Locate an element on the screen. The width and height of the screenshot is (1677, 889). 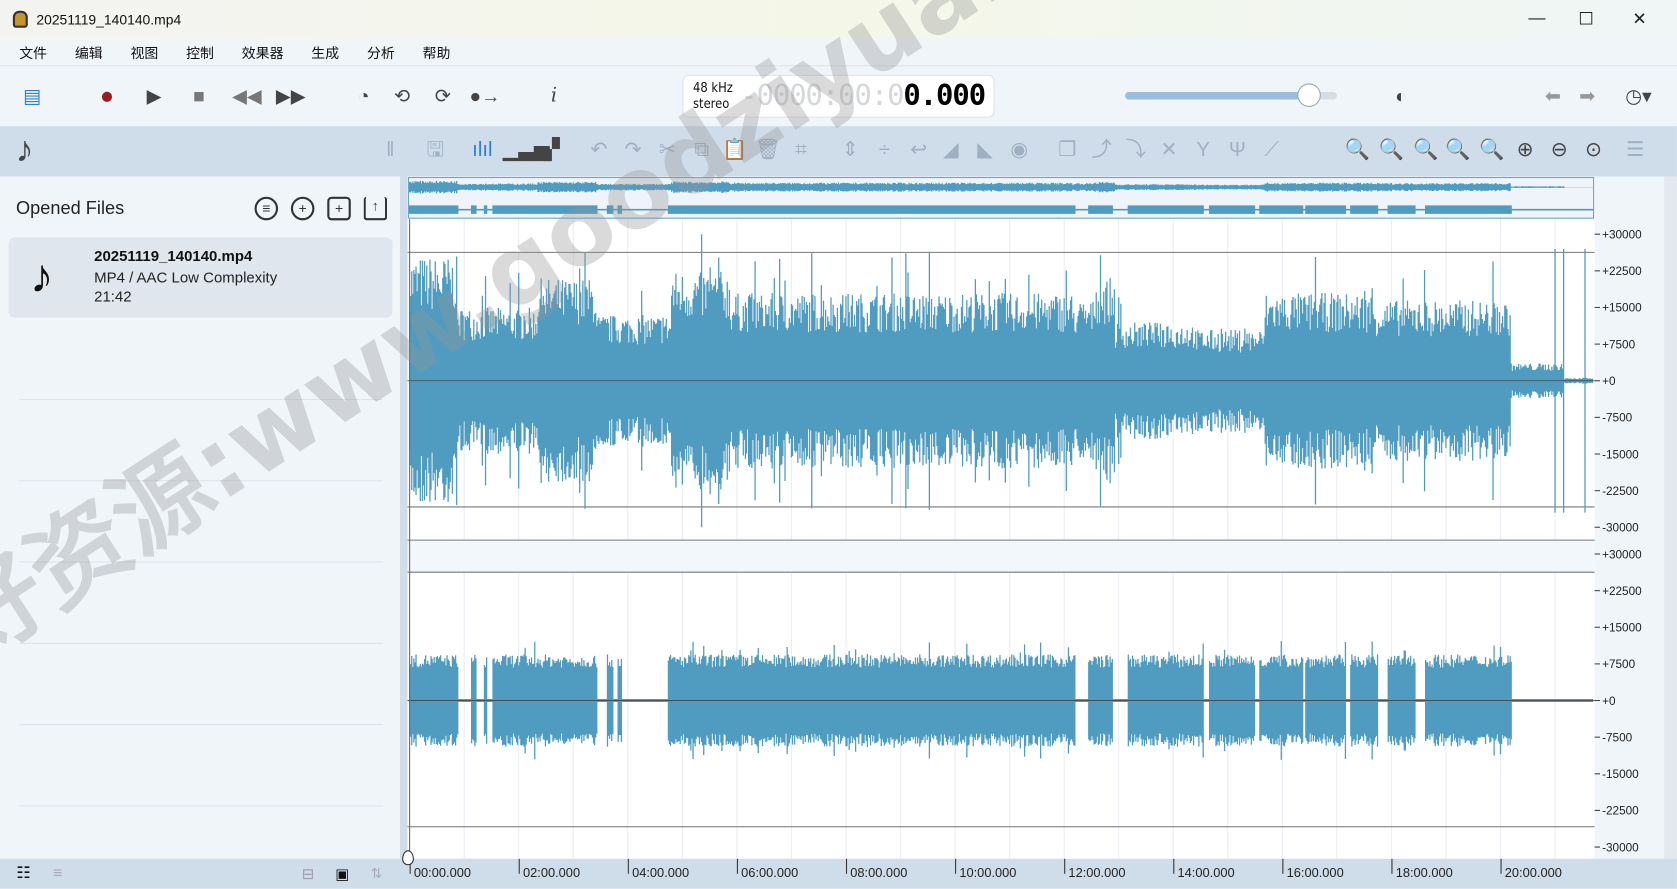
play-button: ▶ is located at coordinates (154, 96).